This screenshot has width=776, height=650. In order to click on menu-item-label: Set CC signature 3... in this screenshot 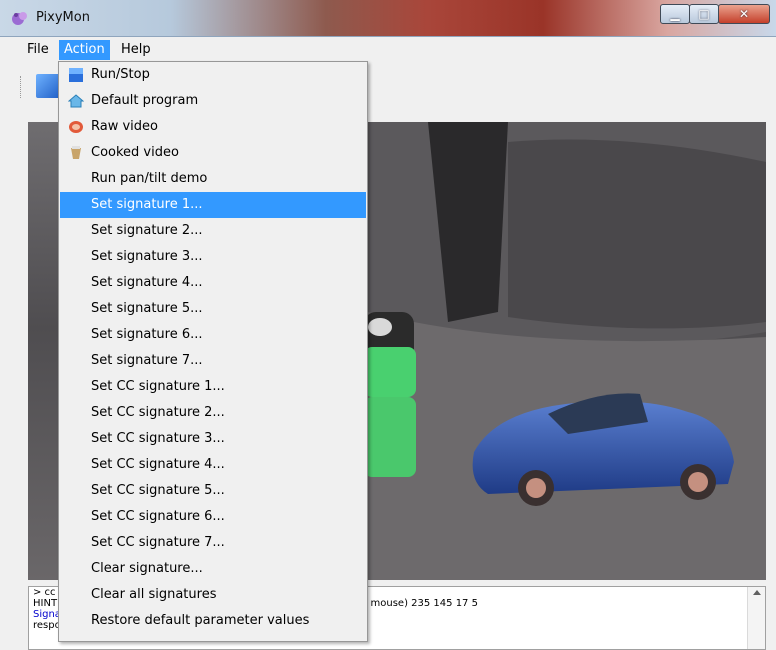, I will do `click(158, 438)`.